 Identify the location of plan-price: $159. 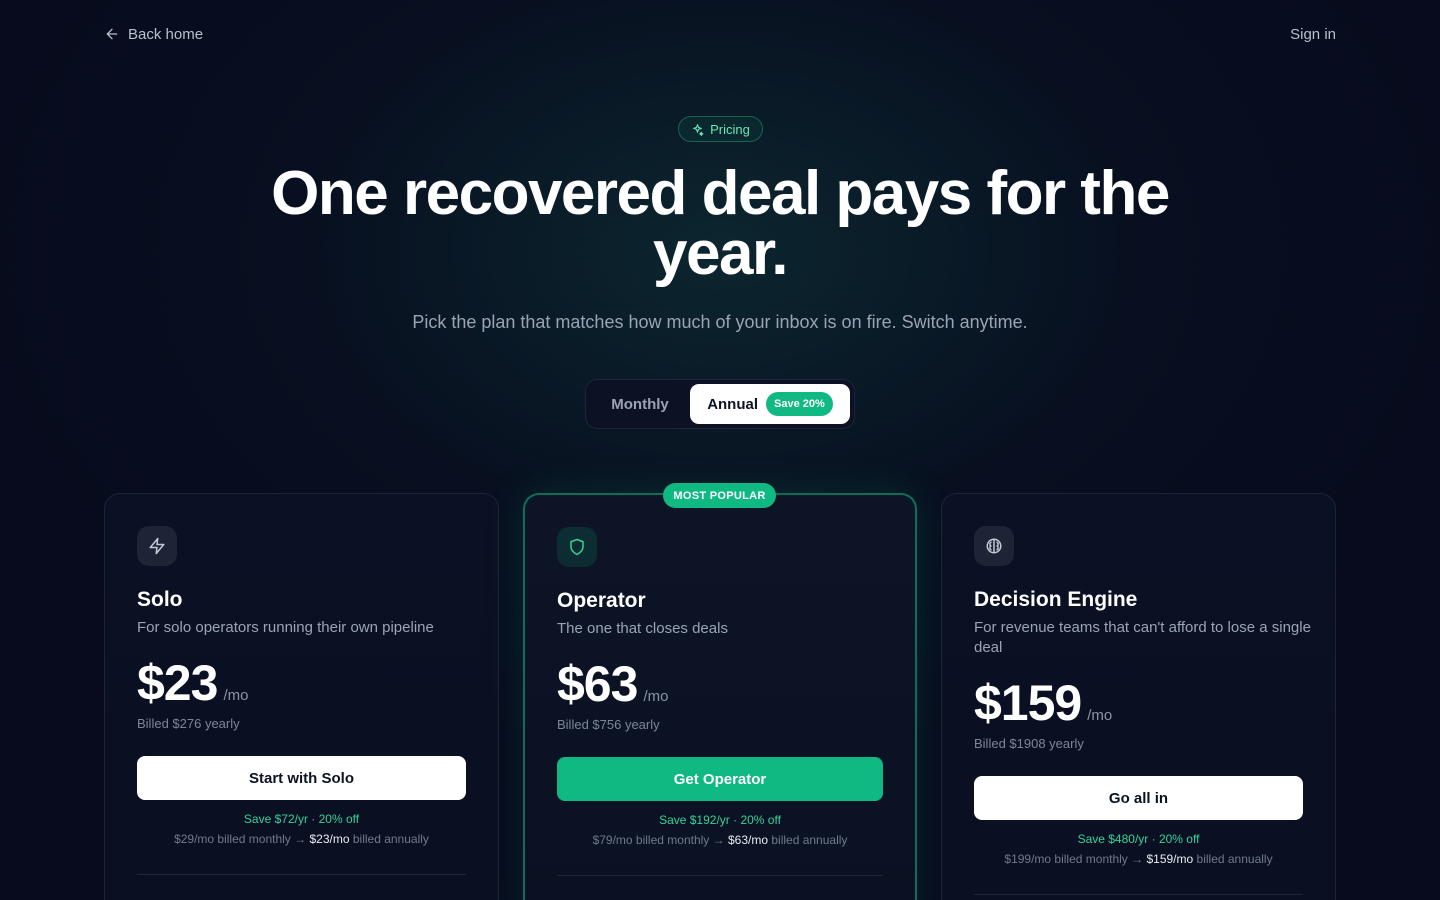
(1028, 703).